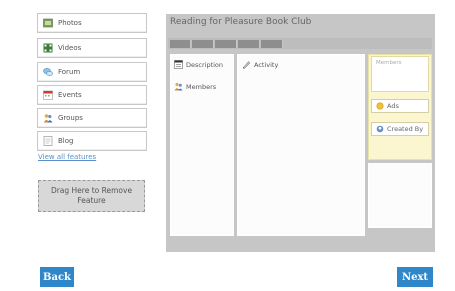  I want to click on next-button: Next, so click(415, 277).